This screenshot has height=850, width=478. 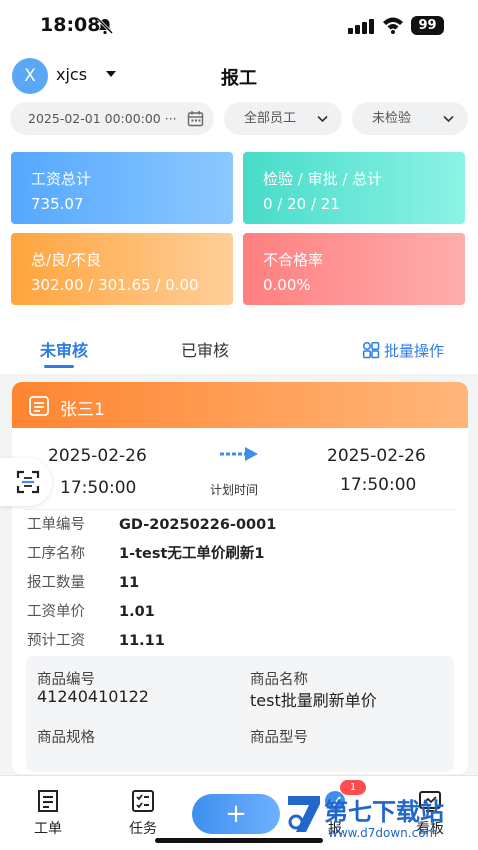 What do you see at coordinates (393, 25) in the screenshot?
I see `wifi-icon` at bounding box center [393, 25].